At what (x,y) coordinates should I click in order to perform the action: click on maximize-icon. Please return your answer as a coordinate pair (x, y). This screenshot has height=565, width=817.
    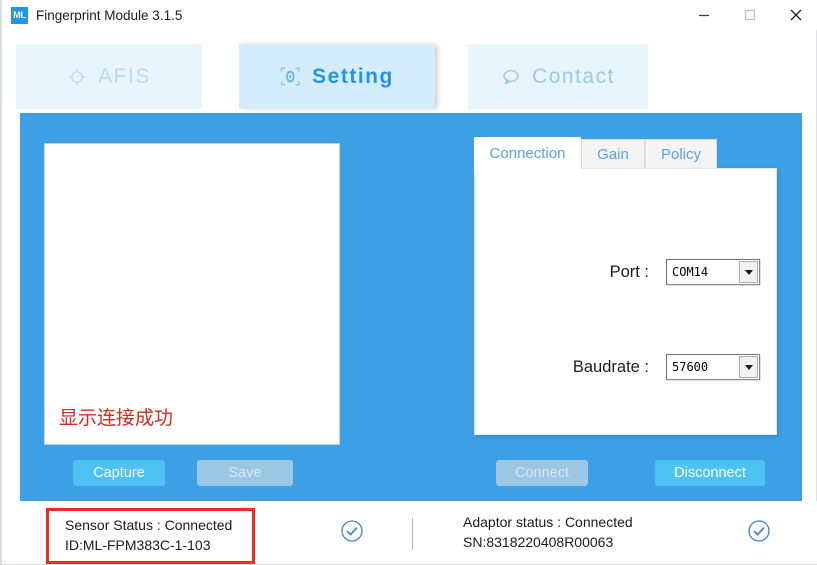
    Looking at the image, I should click on (750, 15).